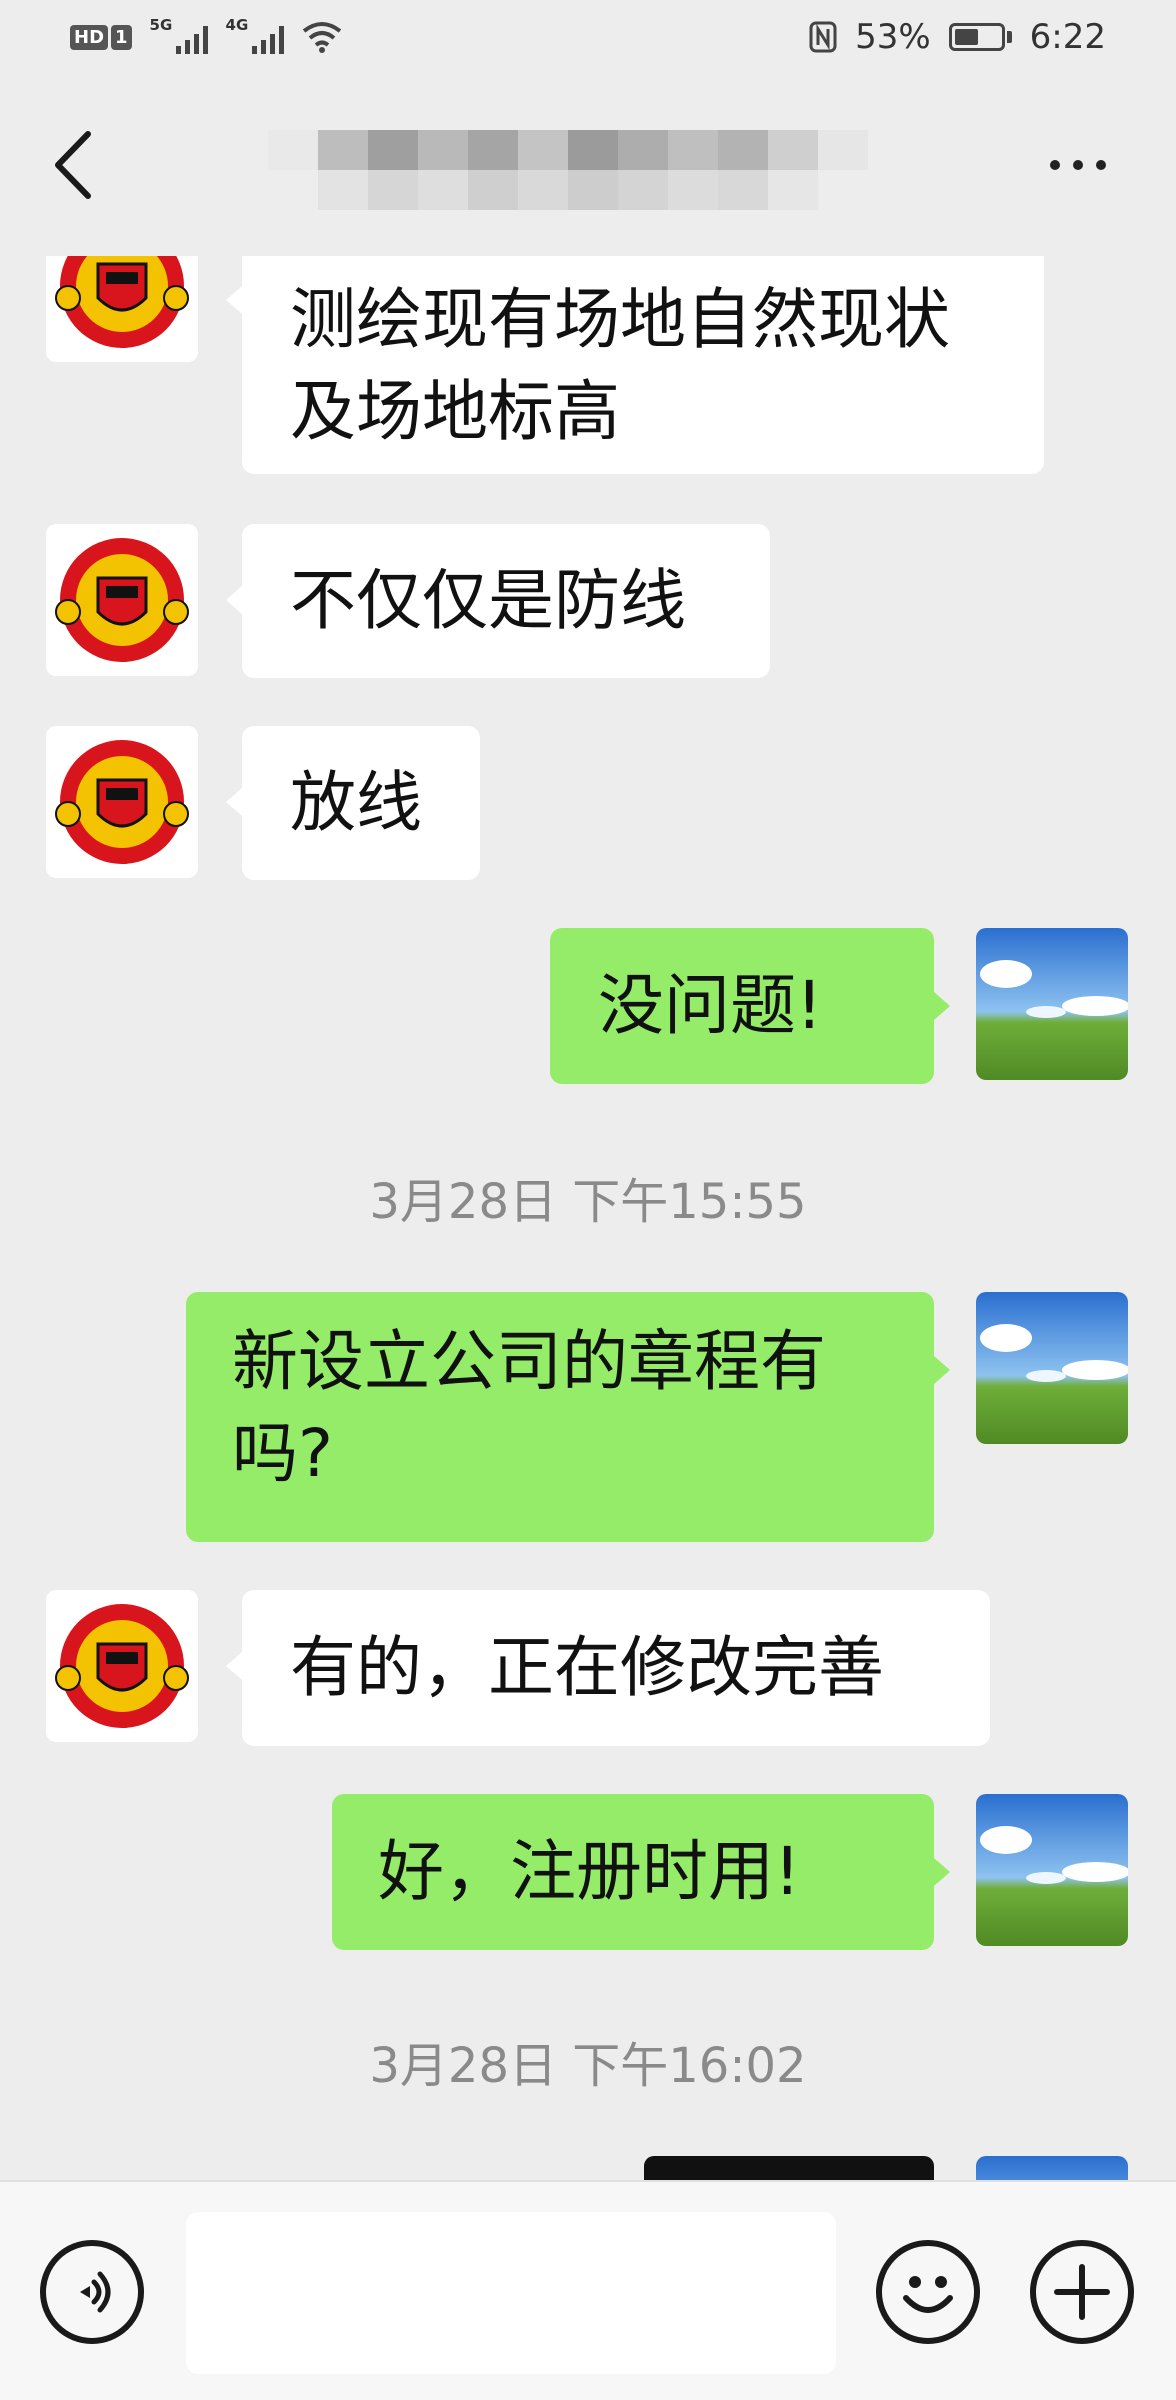 The width and height of the screenshot is (1176, 2400). I want to click on battery-icon, so click(980, 37).